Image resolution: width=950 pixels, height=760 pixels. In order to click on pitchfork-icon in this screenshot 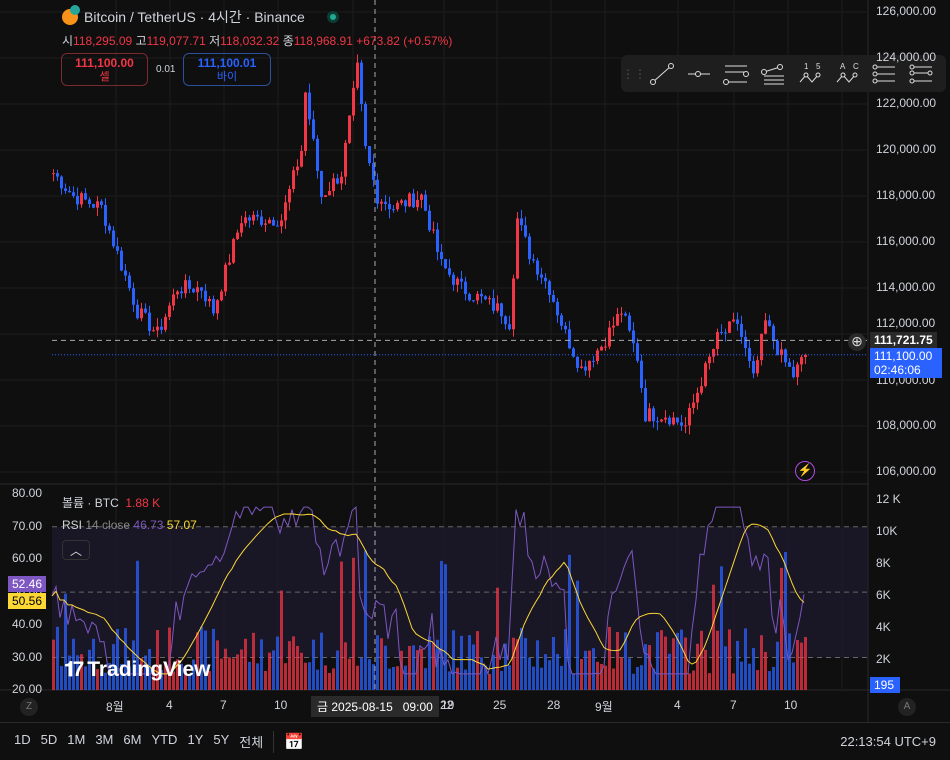, I will do `click(772, 74)`.